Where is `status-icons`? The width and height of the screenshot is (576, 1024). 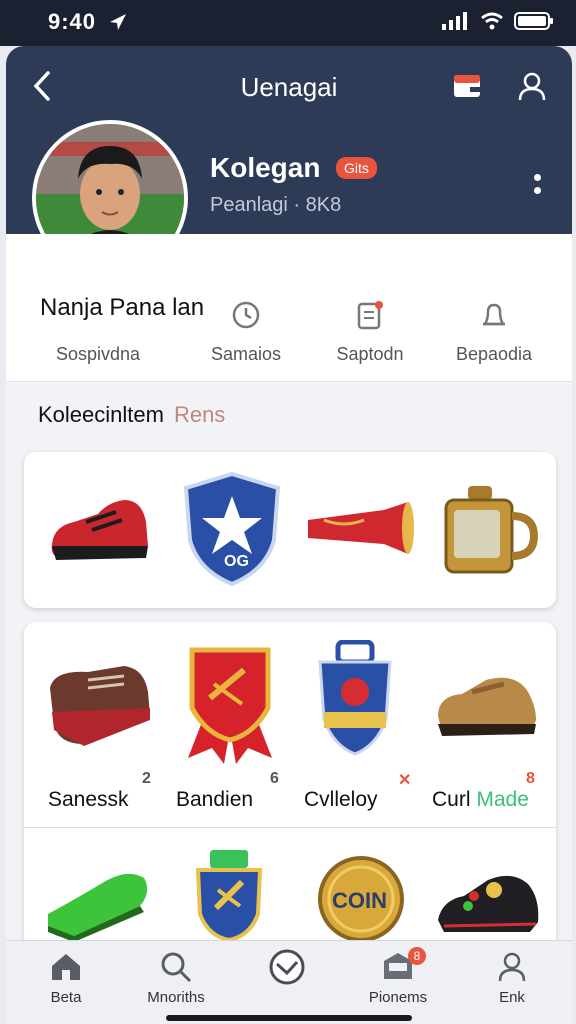
status-icons is located at coordinates (498, 21).